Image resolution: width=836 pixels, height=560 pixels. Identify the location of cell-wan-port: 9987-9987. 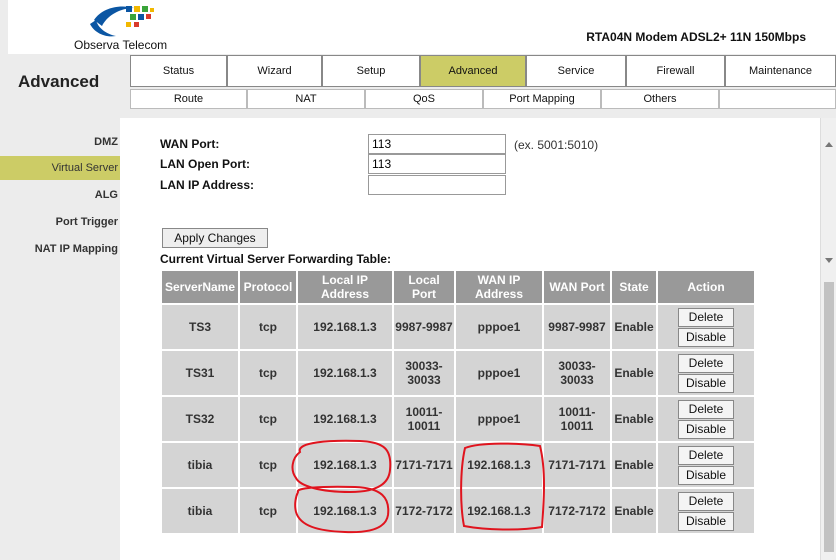
(577, 327).